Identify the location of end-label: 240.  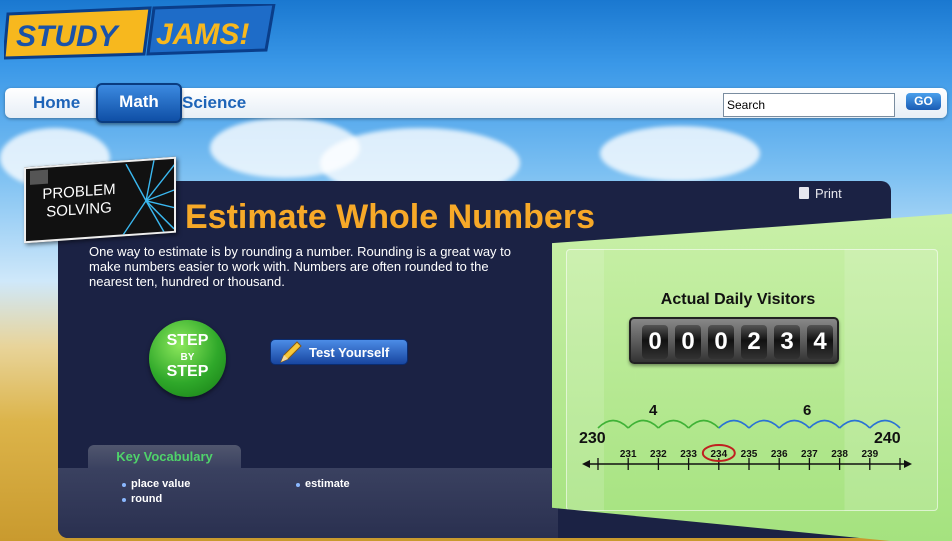
(887, 438).